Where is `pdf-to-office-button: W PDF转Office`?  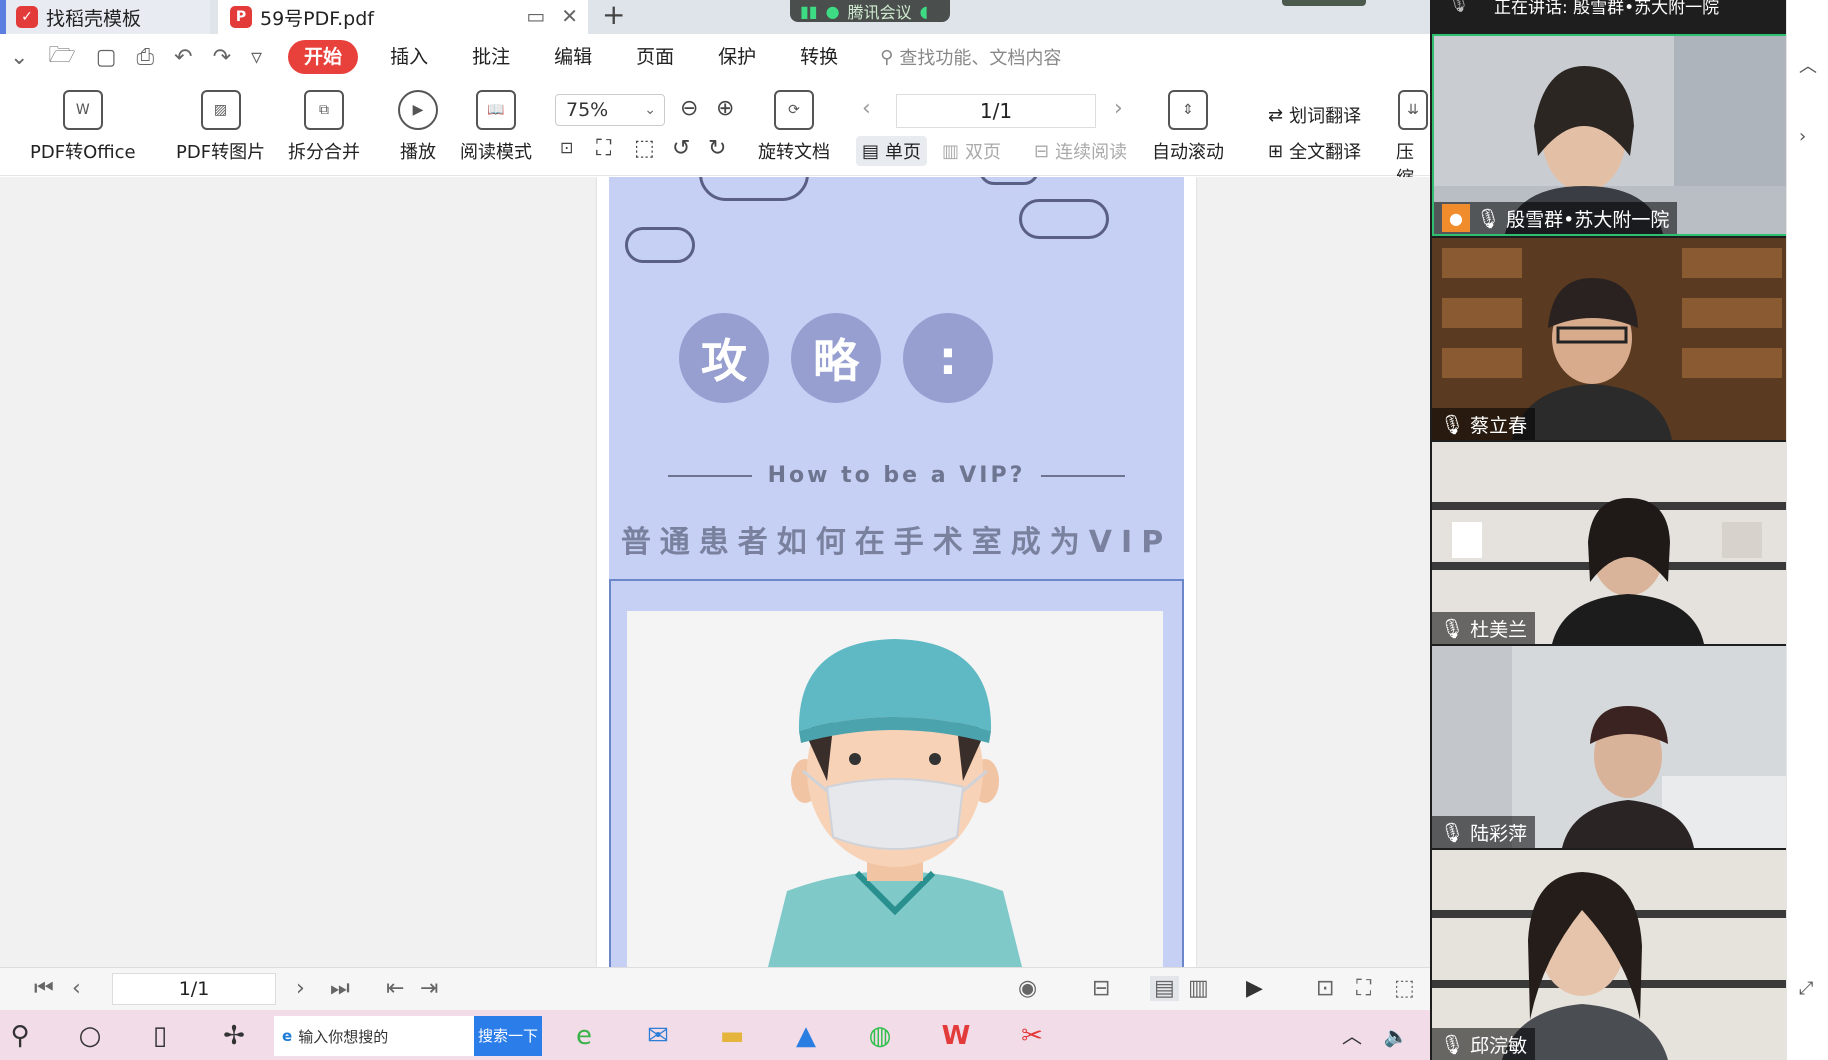
pdf-to-office-button: W PDF转Office is located at coordinates (83, 127).